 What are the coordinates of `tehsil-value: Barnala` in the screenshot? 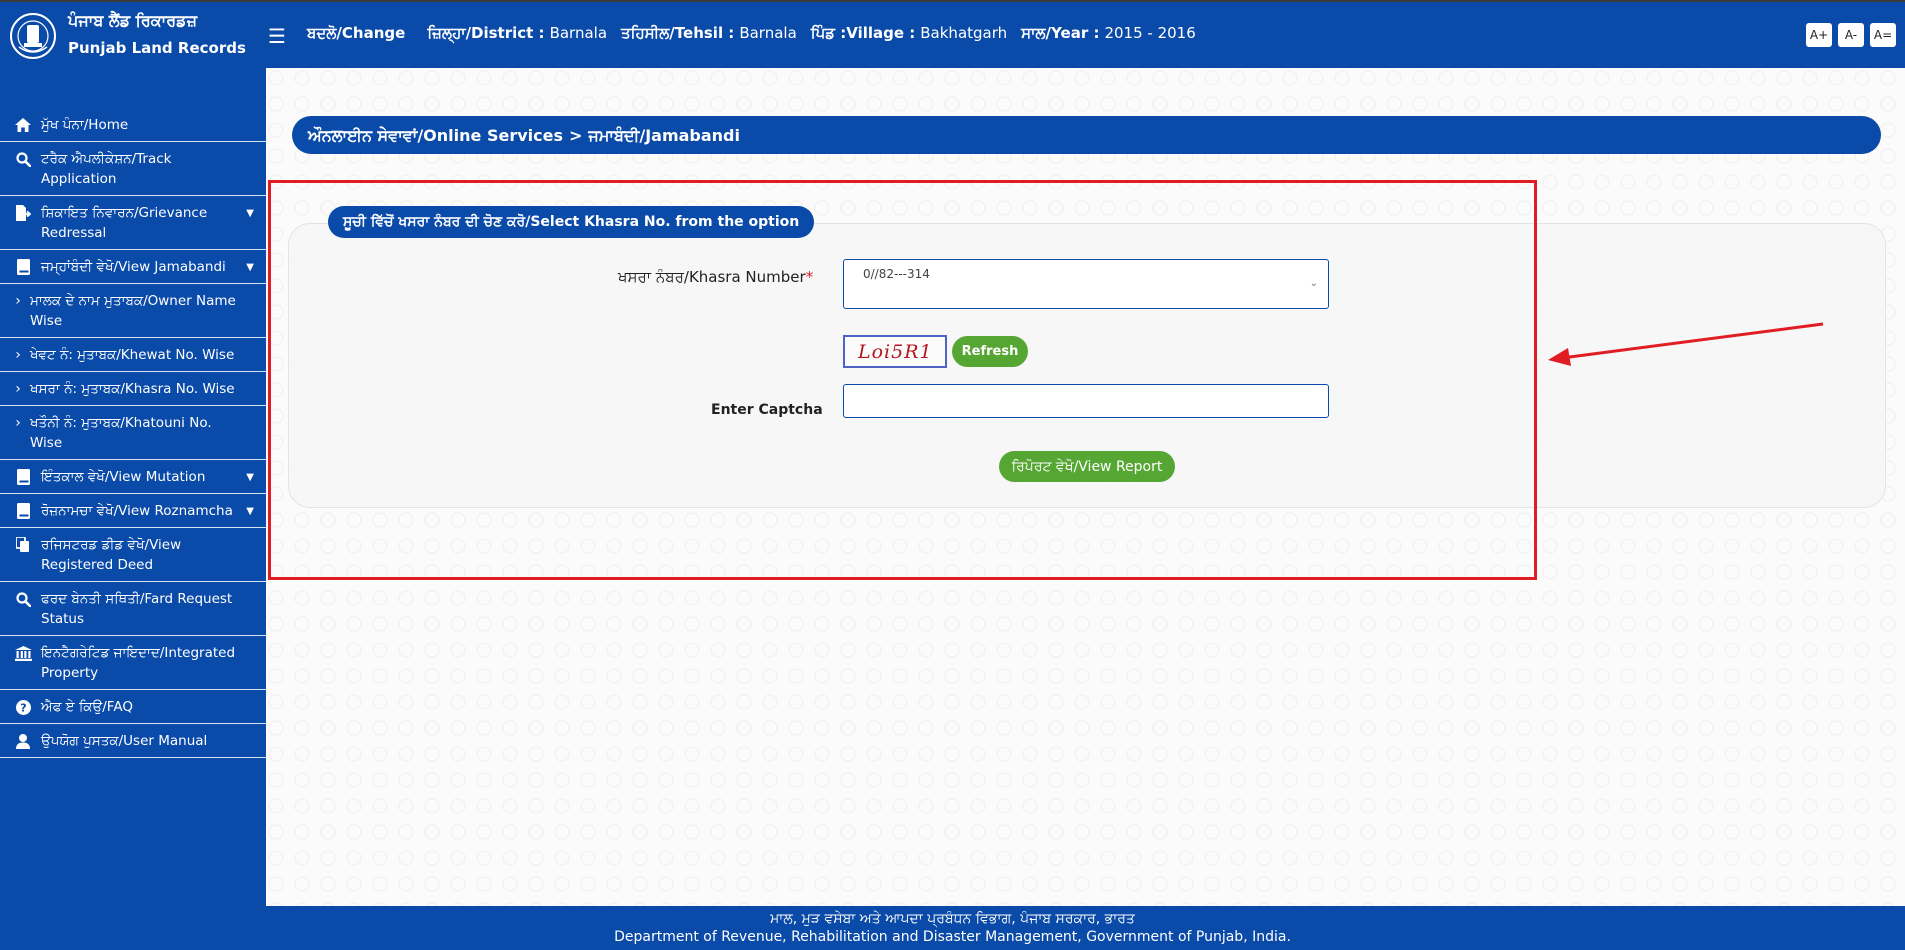 It's located at (768, 33).